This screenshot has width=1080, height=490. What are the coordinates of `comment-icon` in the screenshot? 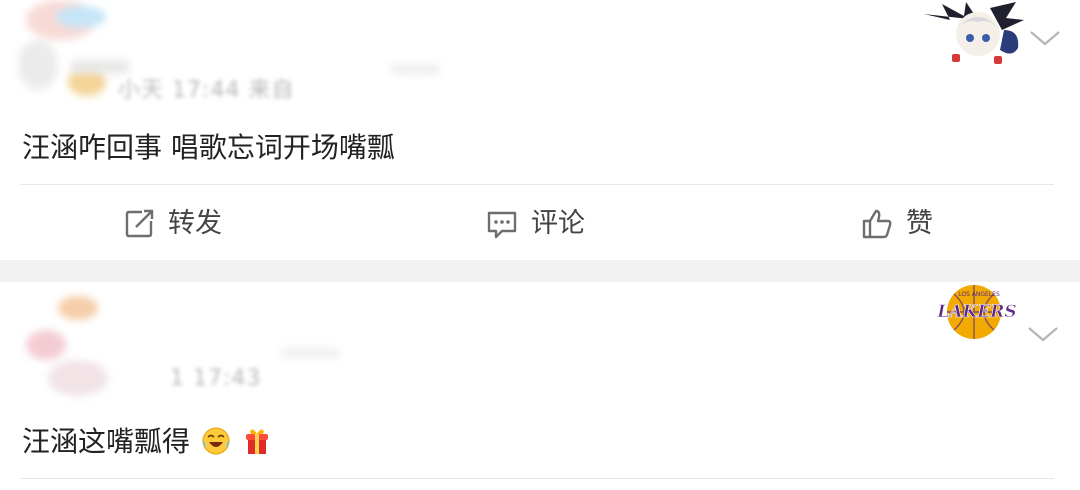 It's located at (502, 225).